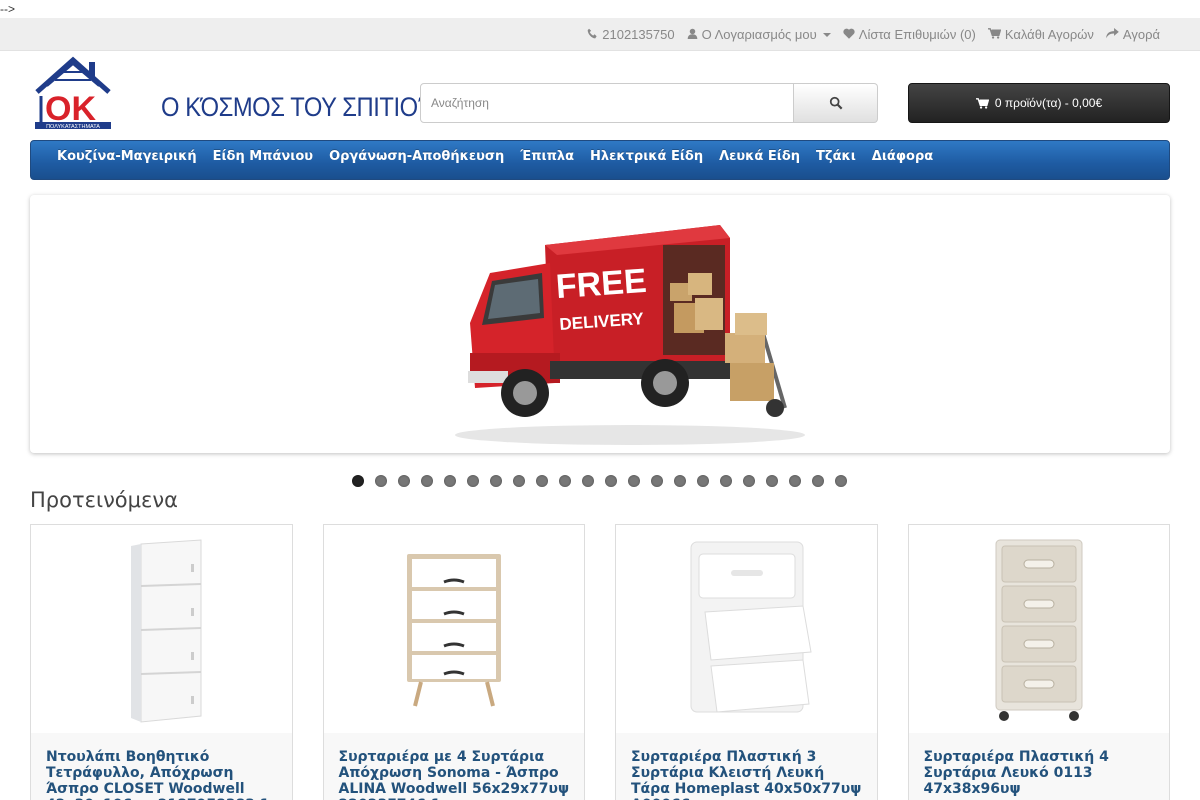  I want to click on account-dropdown: Ο Λογαριασμός μου, so click(759, 34).